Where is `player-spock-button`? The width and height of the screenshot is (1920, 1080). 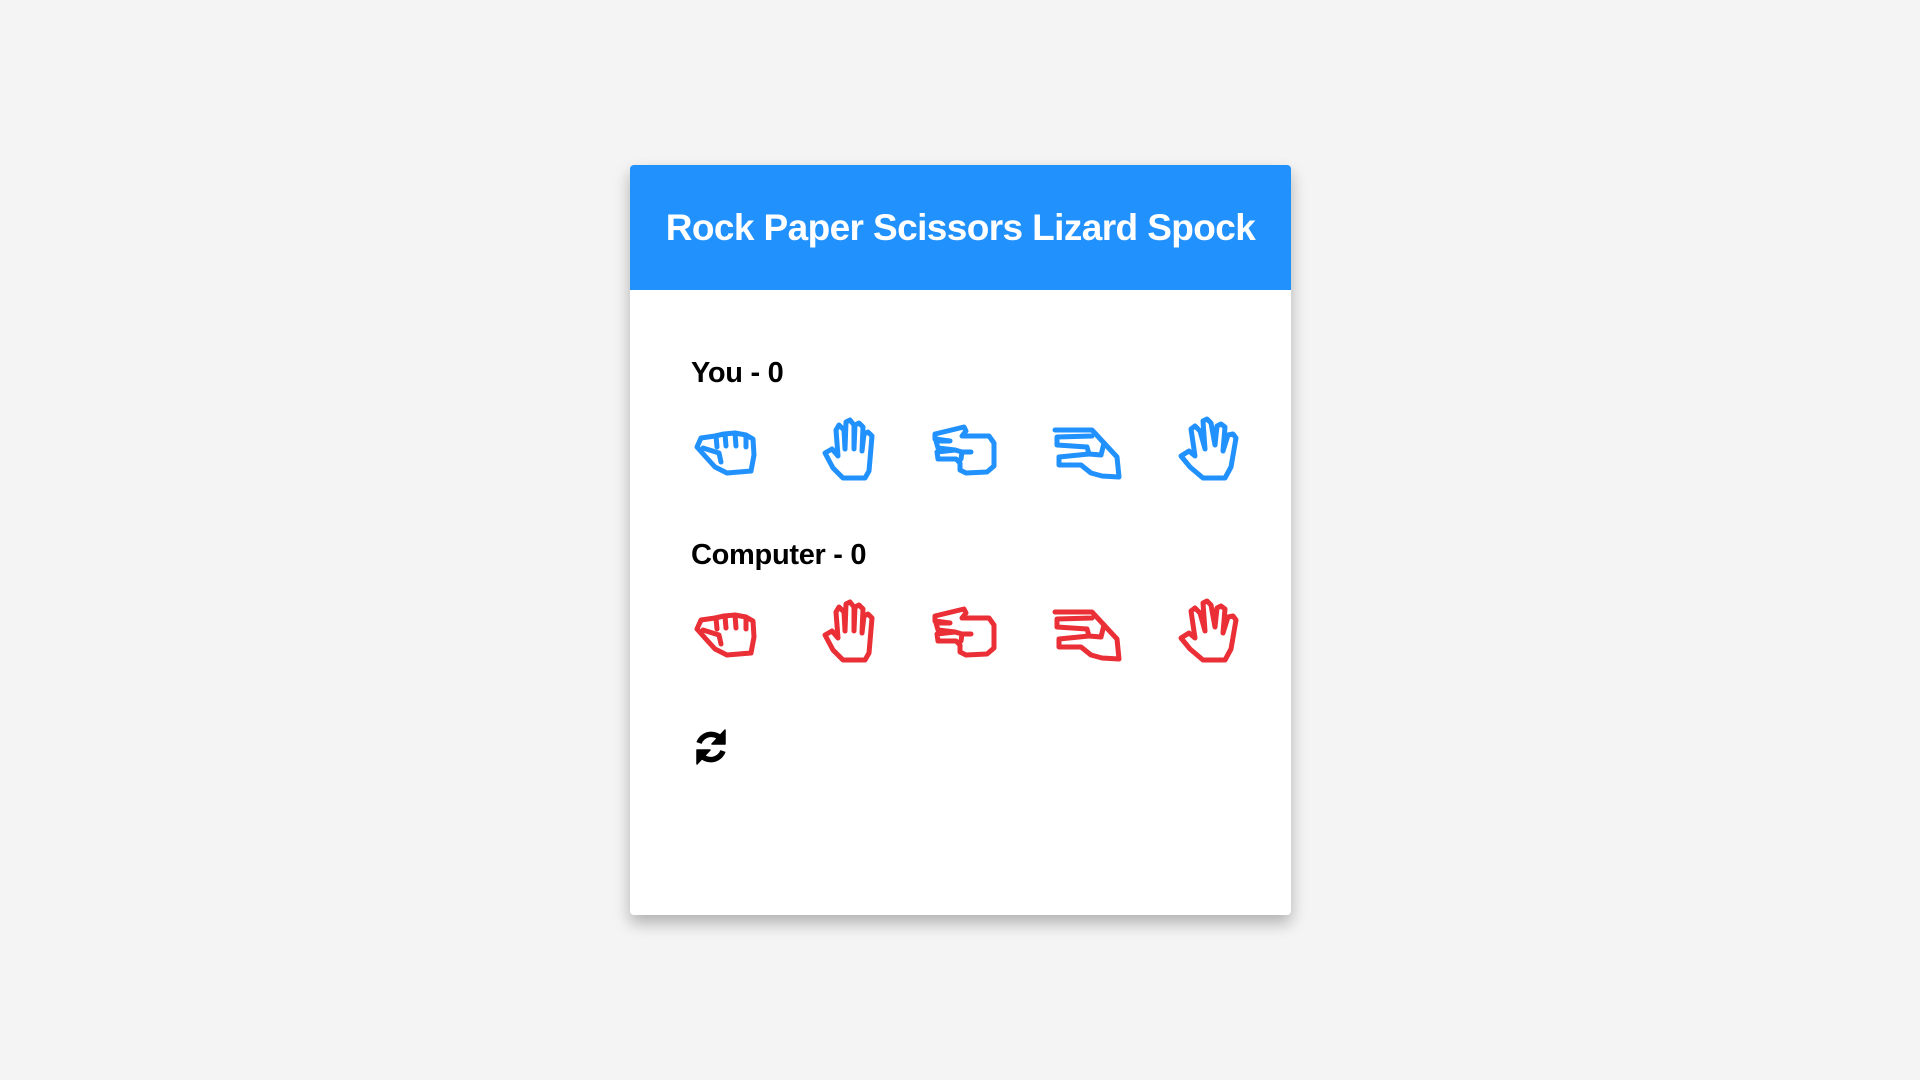 player-spock-button is located at coordinates (1207, 451).